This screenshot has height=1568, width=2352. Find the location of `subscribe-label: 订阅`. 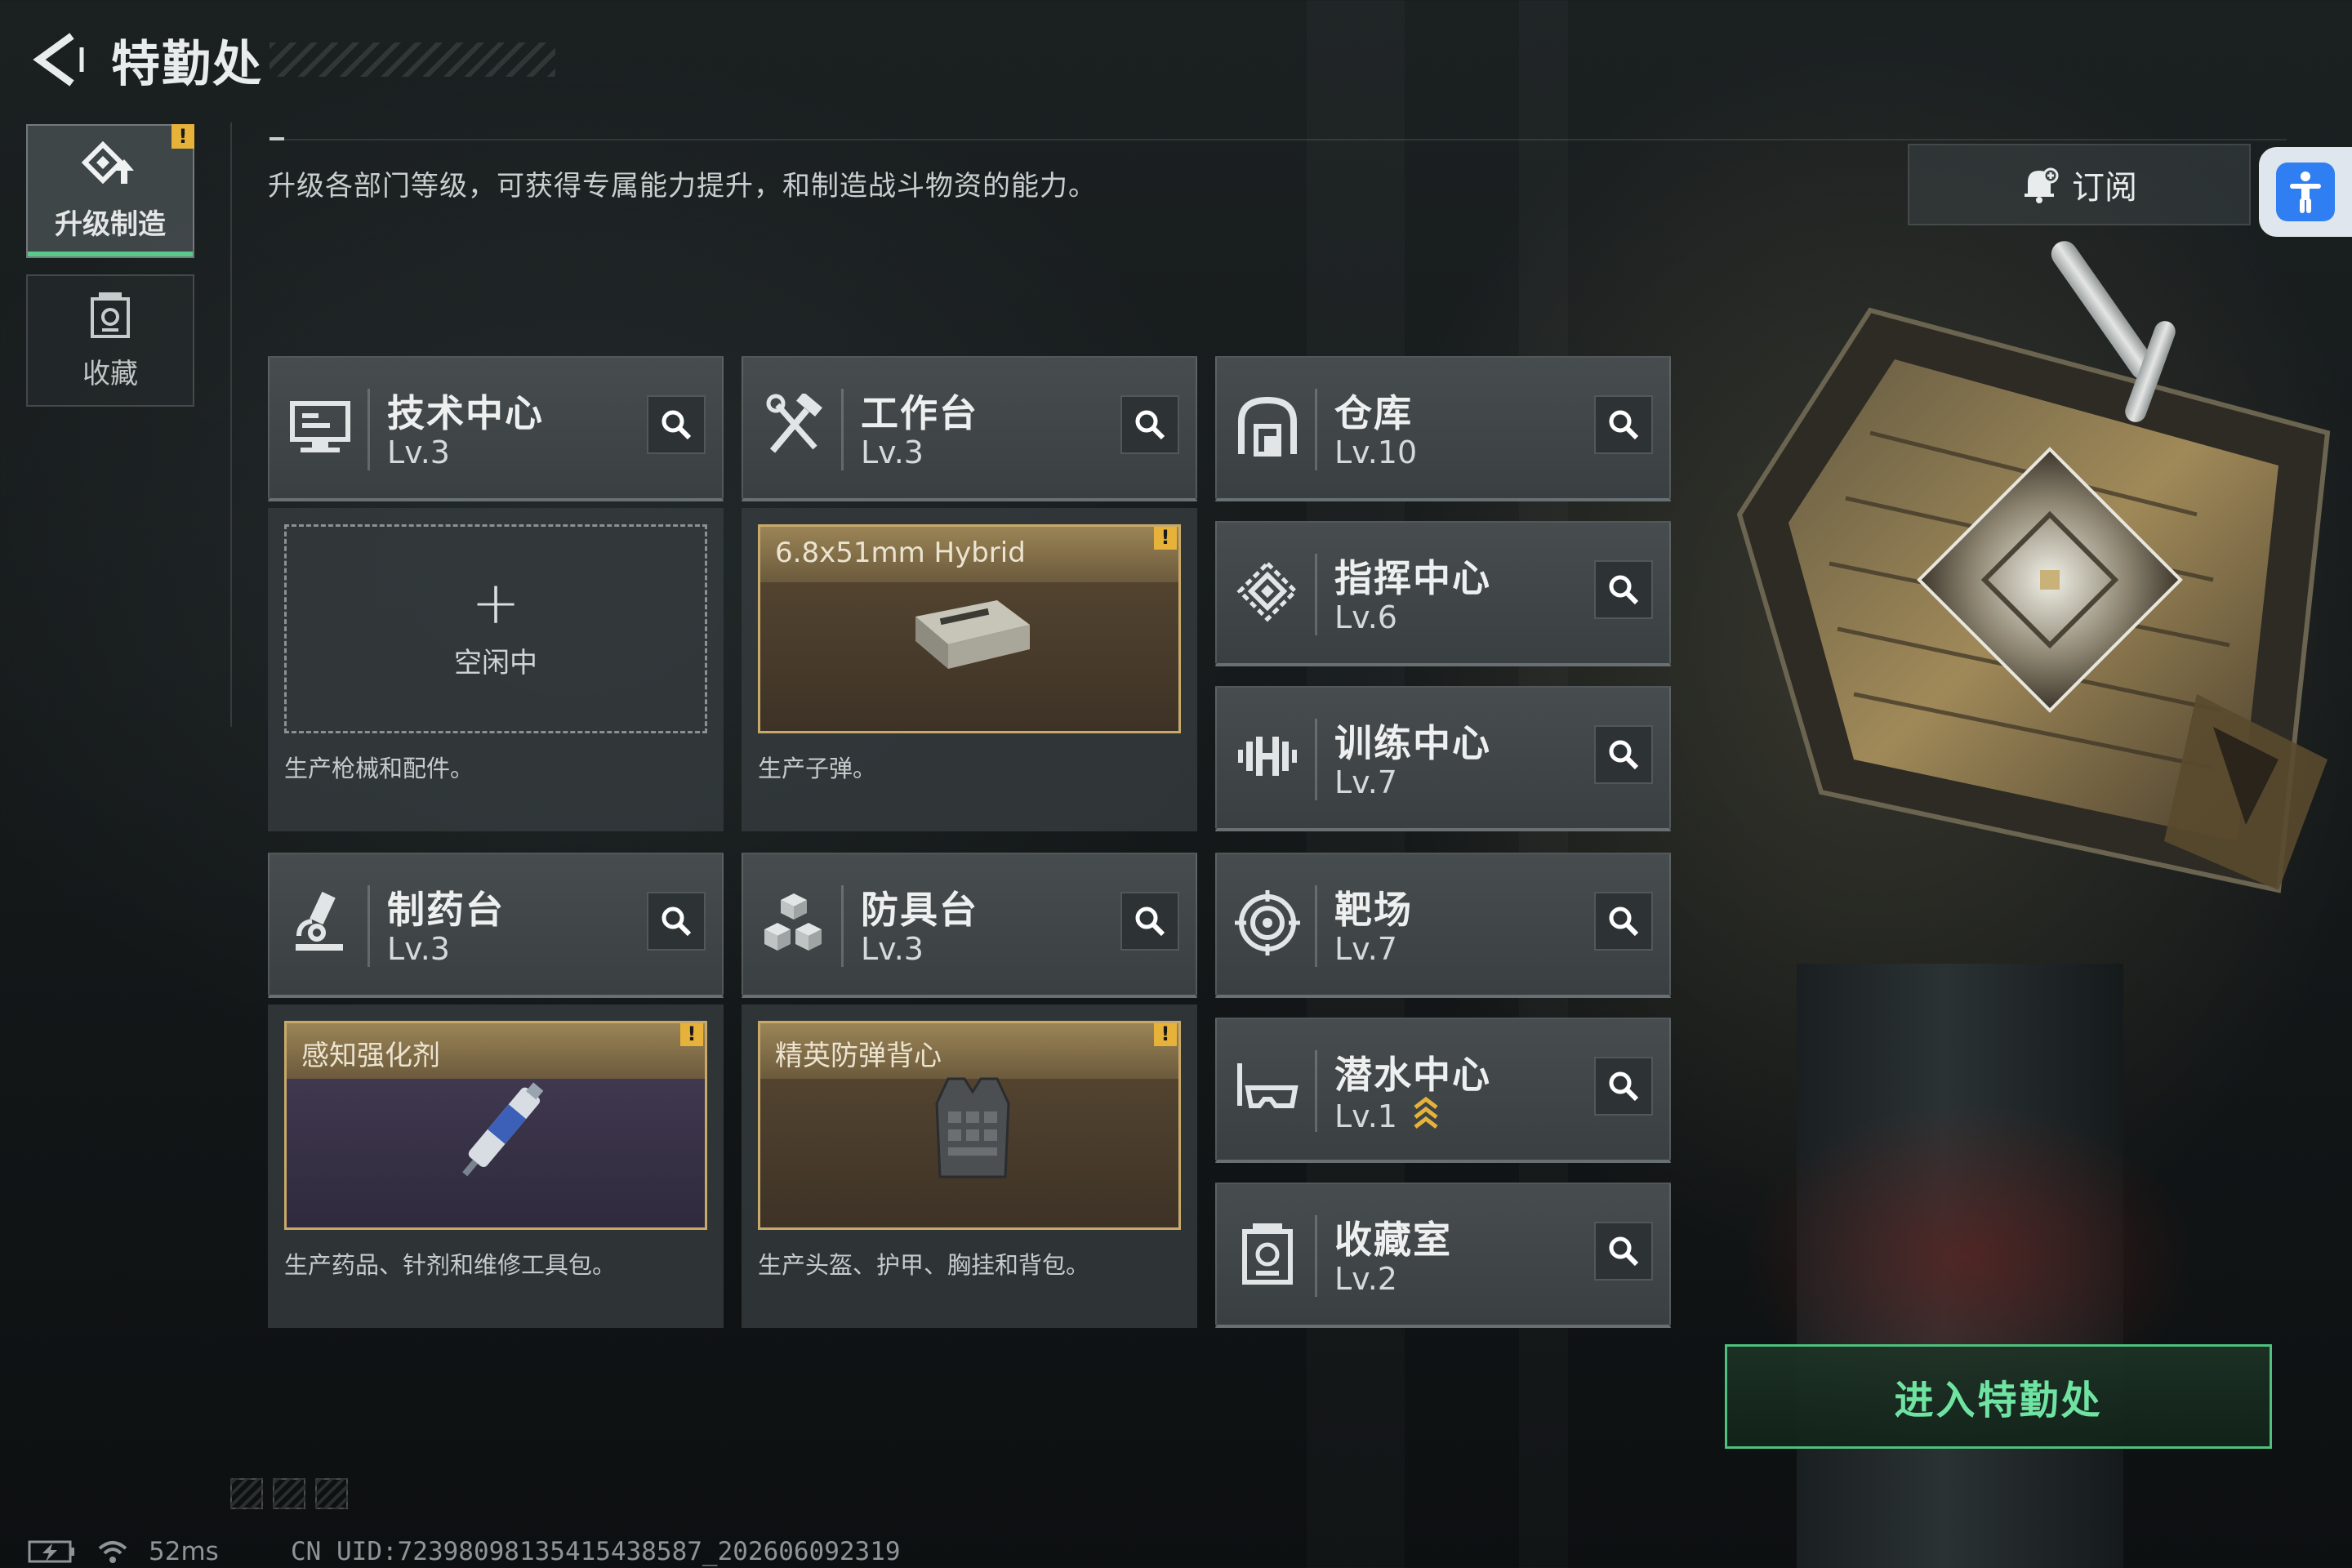

subscribe-label: 订阅 is located at coordinates (2104, 188).